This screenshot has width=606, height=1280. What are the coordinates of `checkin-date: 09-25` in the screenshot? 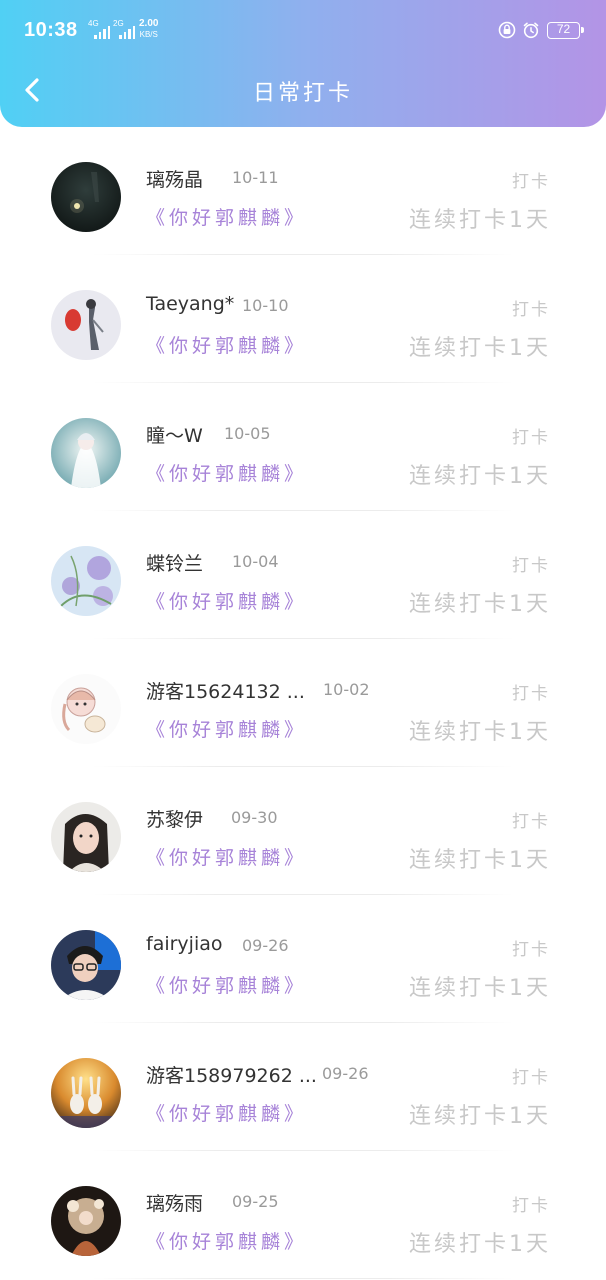 It's located at (255, 1201).